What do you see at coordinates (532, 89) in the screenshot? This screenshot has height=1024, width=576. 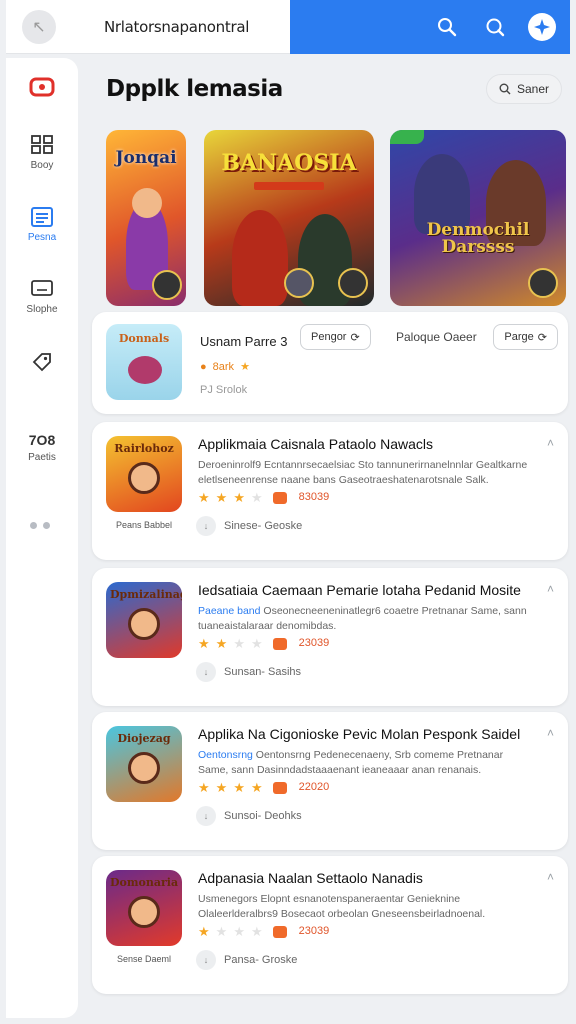 I see `search-label: Saner` at bounding box center [532, 89].